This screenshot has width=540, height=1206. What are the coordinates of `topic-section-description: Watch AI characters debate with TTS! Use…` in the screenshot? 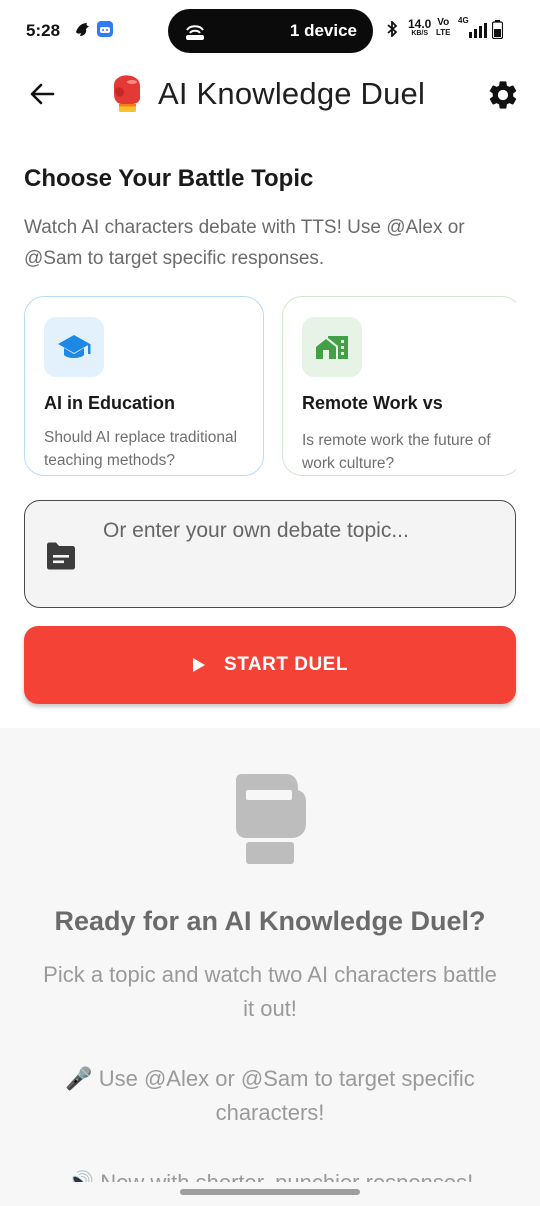 It's located at (244, 243).